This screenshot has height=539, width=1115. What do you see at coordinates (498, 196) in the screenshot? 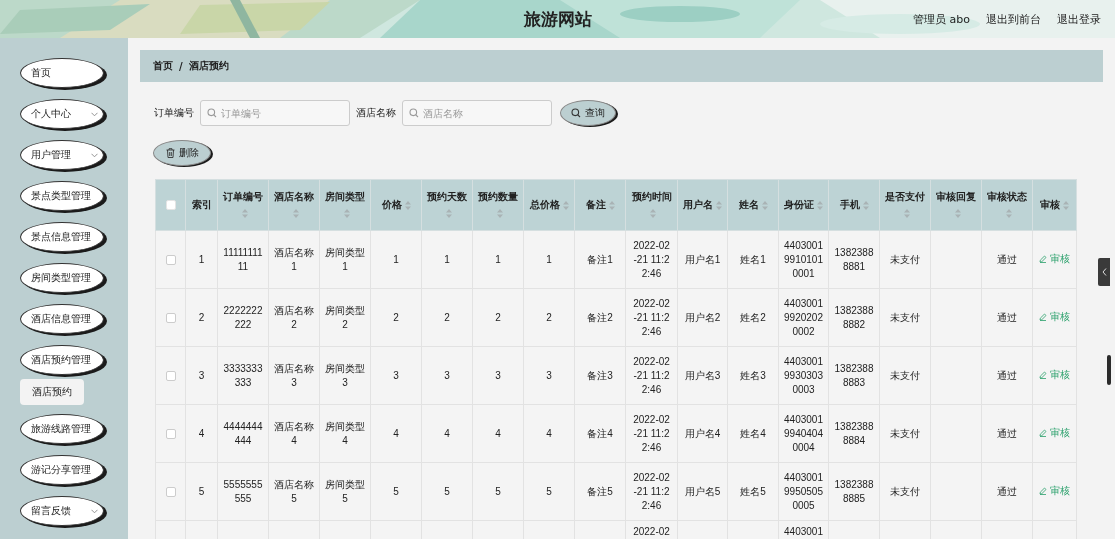
I see `column-header: 预约数量` at bounding box center [498, 196].